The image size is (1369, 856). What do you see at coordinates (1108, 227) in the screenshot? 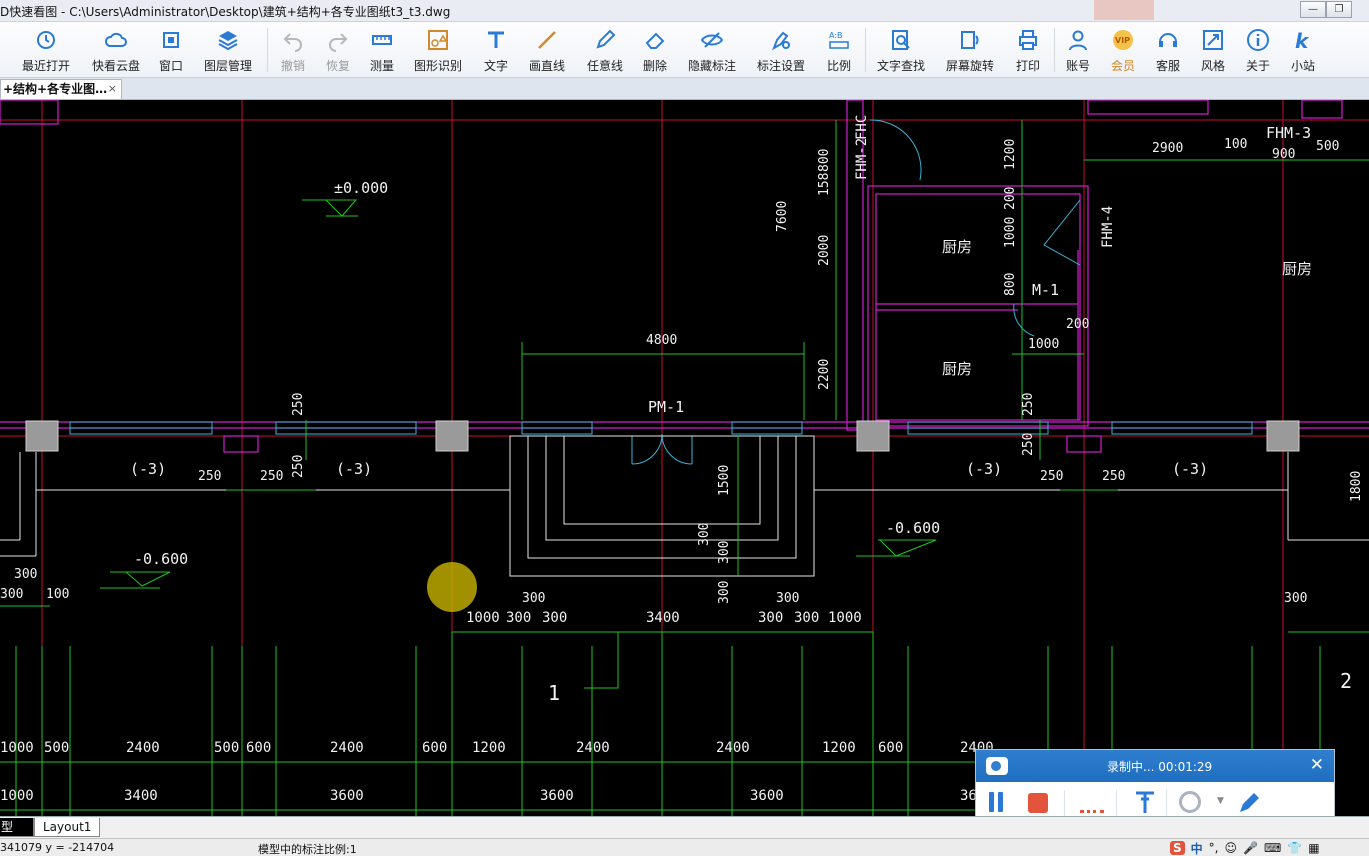
I see `door-label: FHM-4` at bounding box center [1108, 227].